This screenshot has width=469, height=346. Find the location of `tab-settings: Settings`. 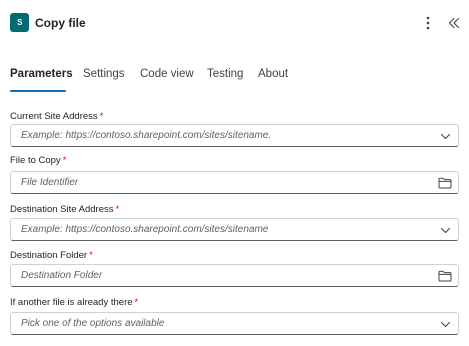

tab-settings: Settings is located at coordinates (104, 74).